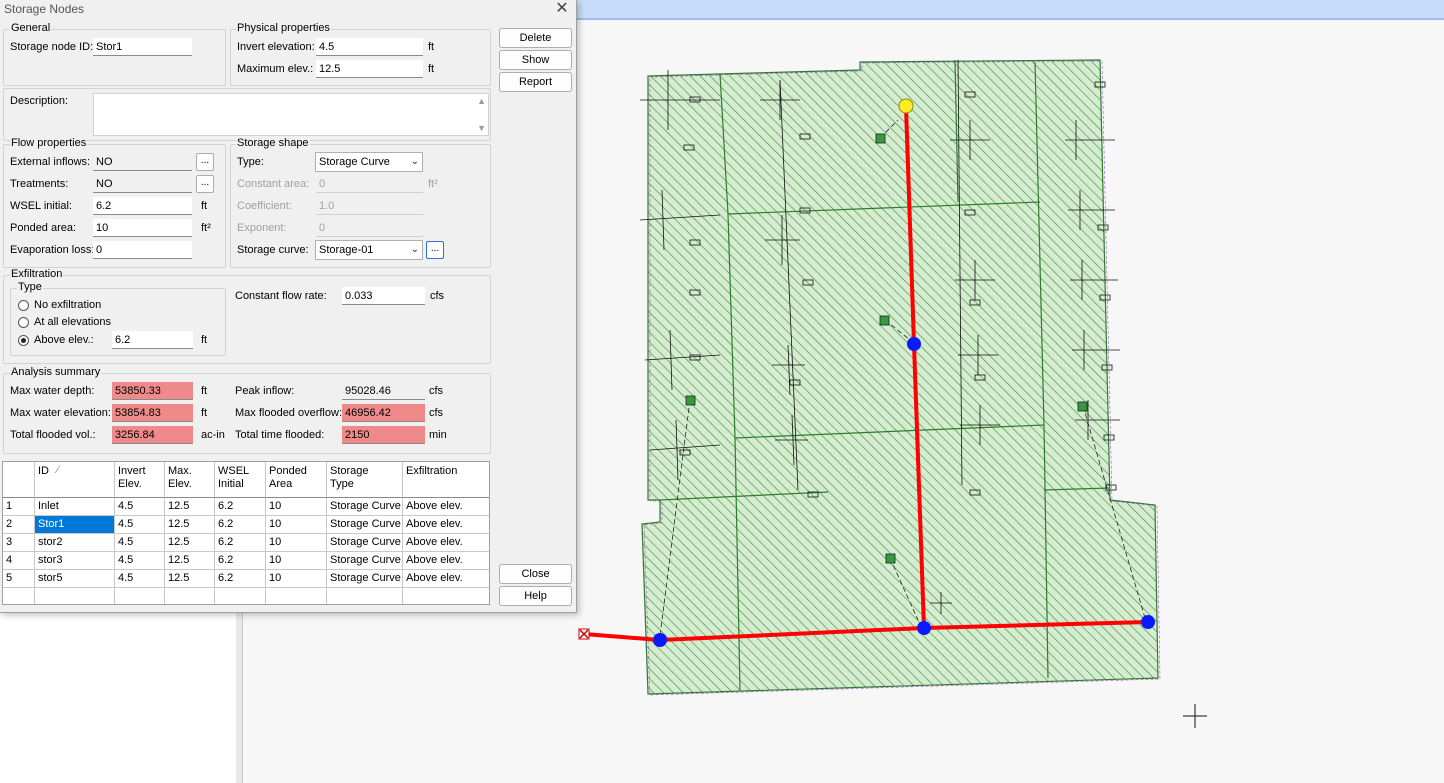 Image resolution: width=1444 pixels, height=783 pixels. I want to click on table-cell: Stor1, so click(75, 525).